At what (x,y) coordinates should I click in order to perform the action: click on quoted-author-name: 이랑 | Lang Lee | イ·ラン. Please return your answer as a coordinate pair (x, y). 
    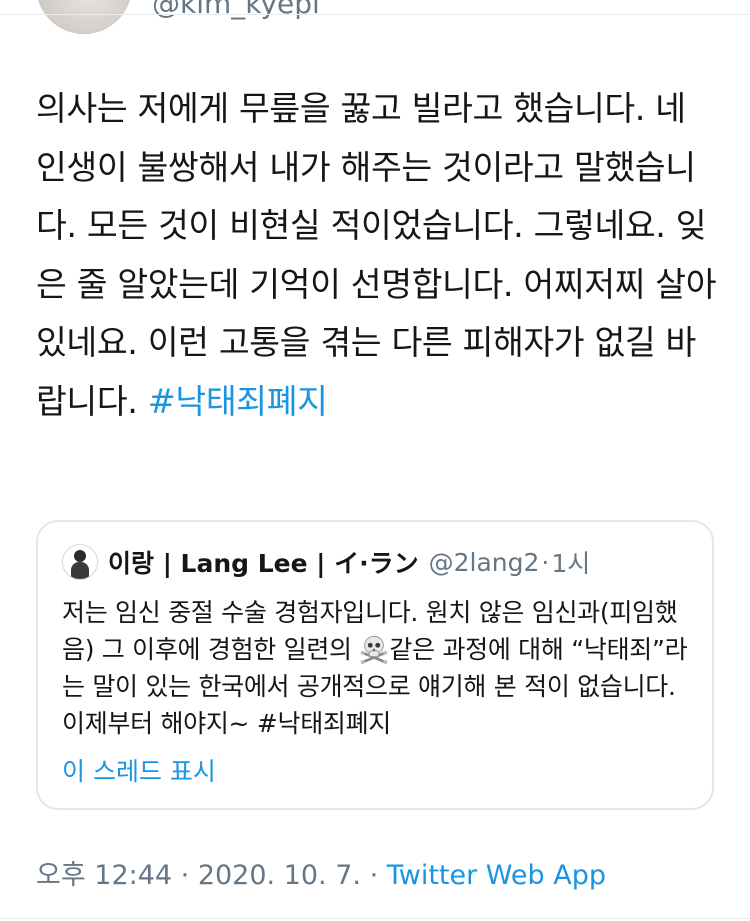
    Looking at the image, I should click on (263, 563).